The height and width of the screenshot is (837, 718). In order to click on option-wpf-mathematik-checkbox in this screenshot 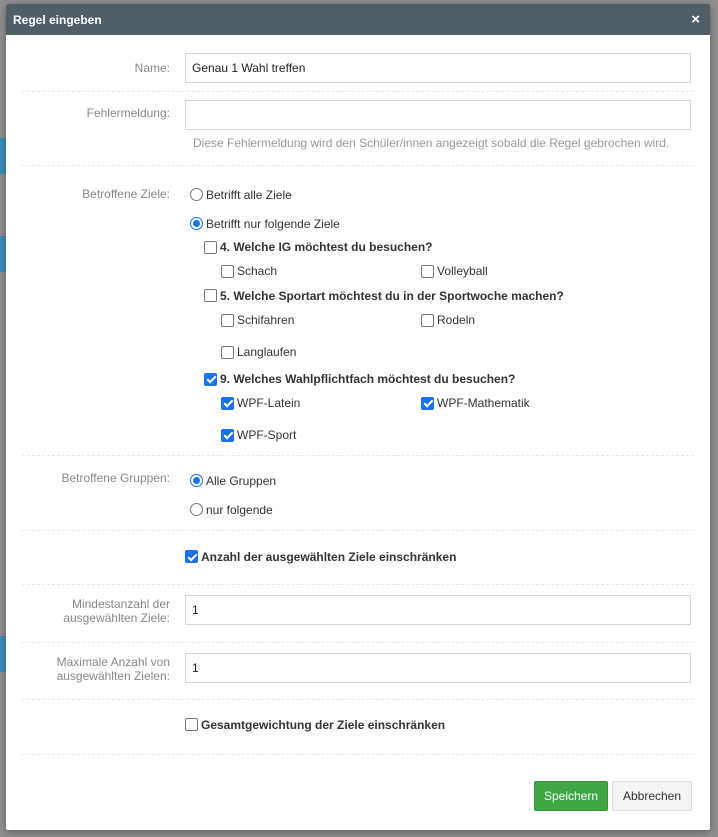, I will do `click(427, 403)`.